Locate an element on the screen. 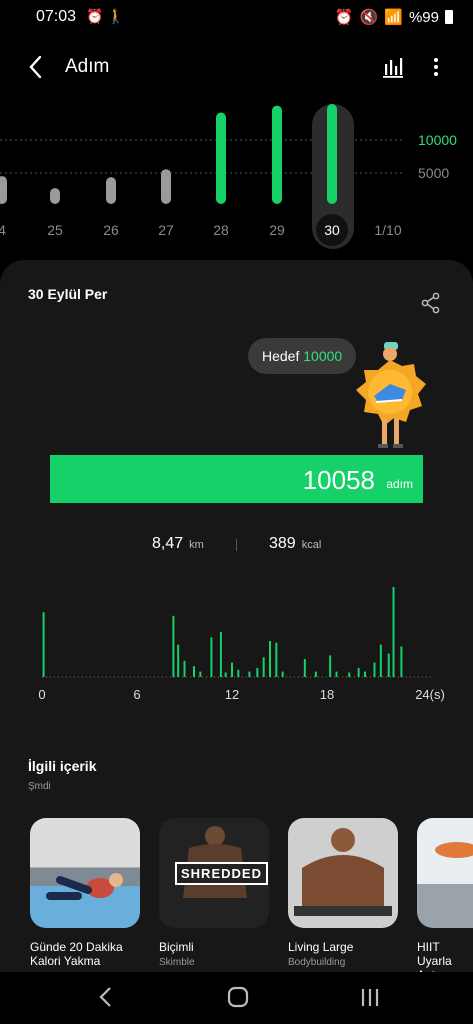  battery-icon is located at coordinates (449, 17).